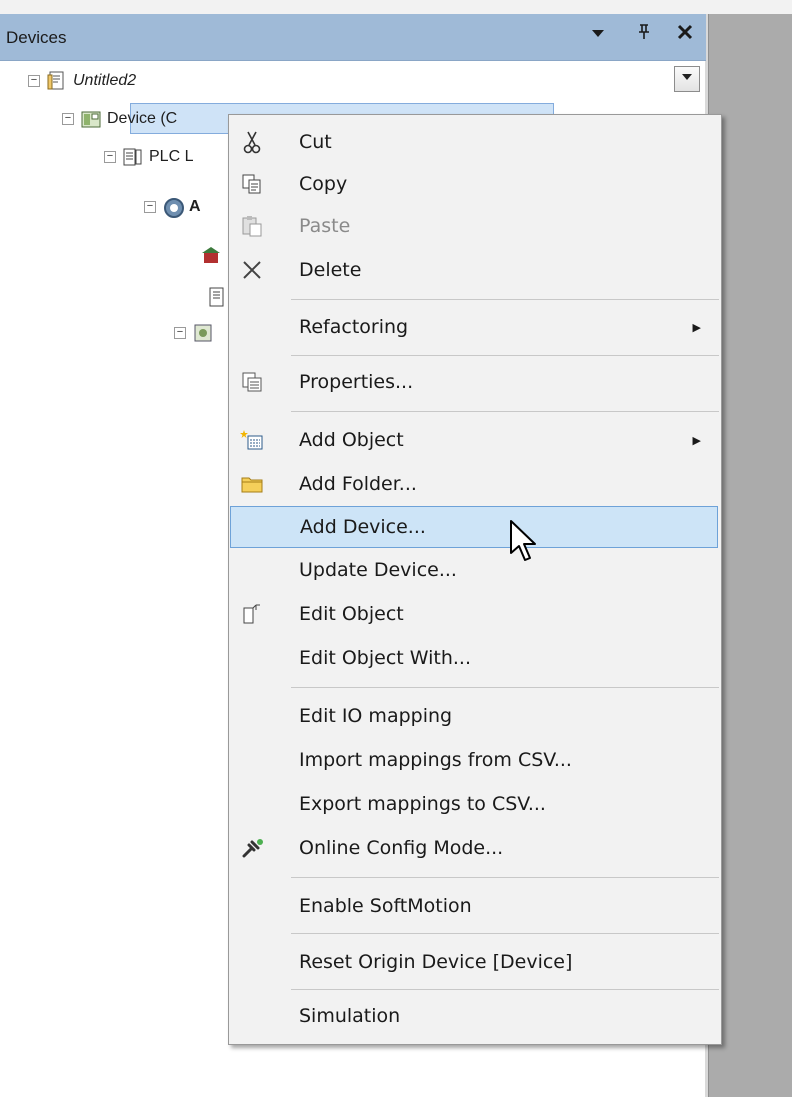  Describe the element at coordinates (385, 906) in the screenshot. I see `menu-item-label: Enable SoftMotion` at that location.